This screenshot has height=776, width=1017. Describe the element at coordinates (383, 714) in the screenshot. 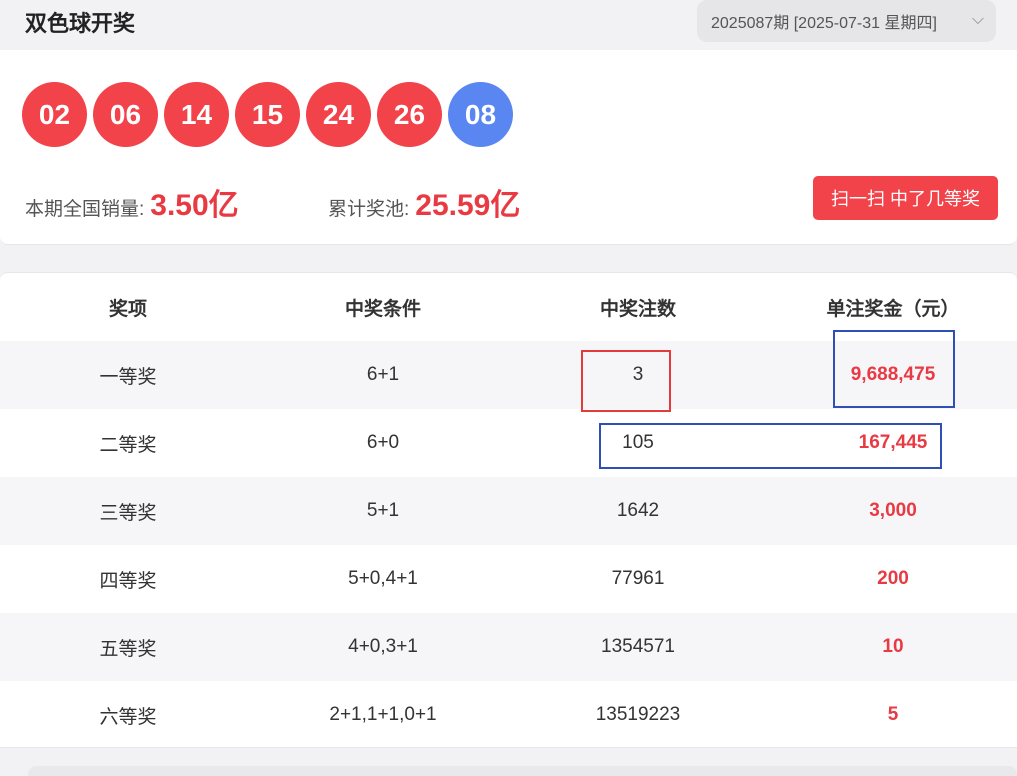

I see `prize-condition: 2+1,1+1,0+1` at that location.